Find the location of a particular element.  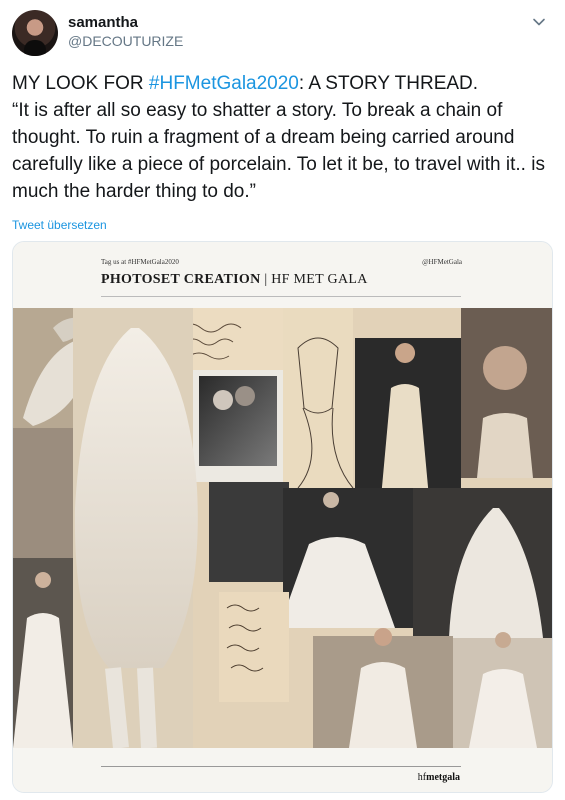

moodboard-tag-right: @HFMetGala is located at coordinates (442, 262).